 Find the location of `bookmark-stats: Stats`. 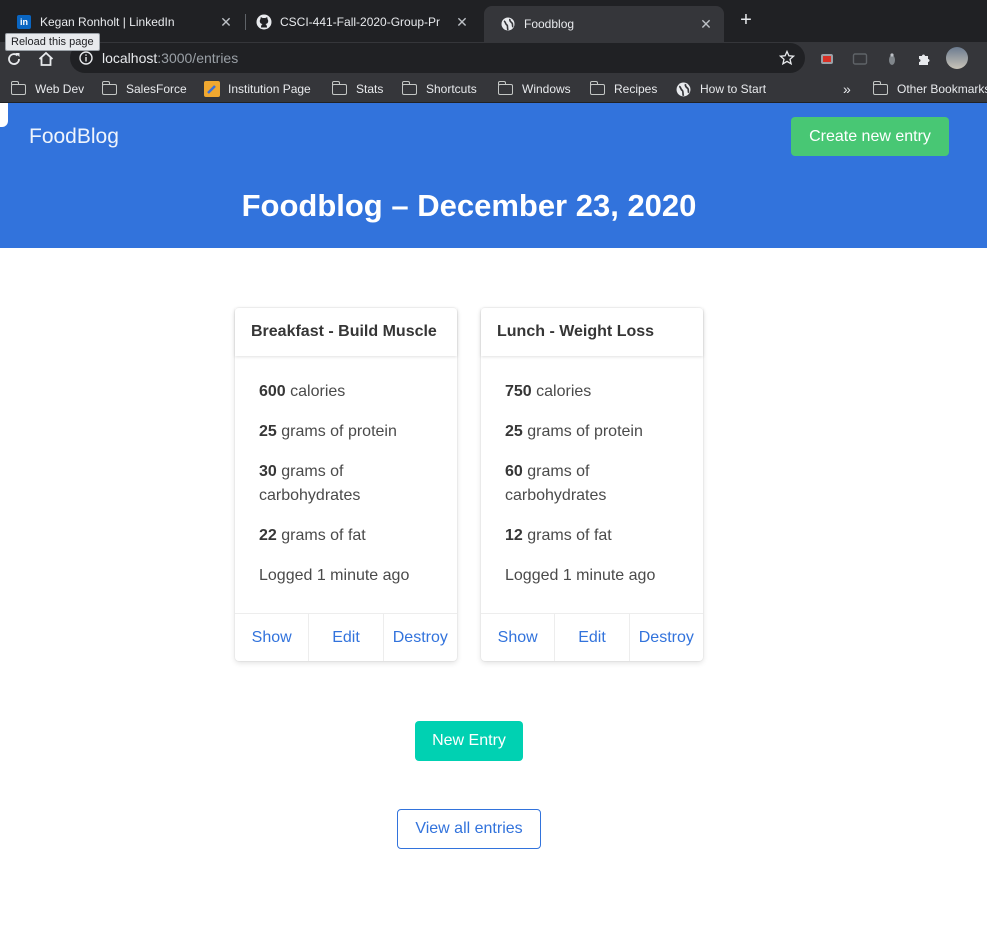

bookmark-stats: Stats is located at coordinates (357, 89).